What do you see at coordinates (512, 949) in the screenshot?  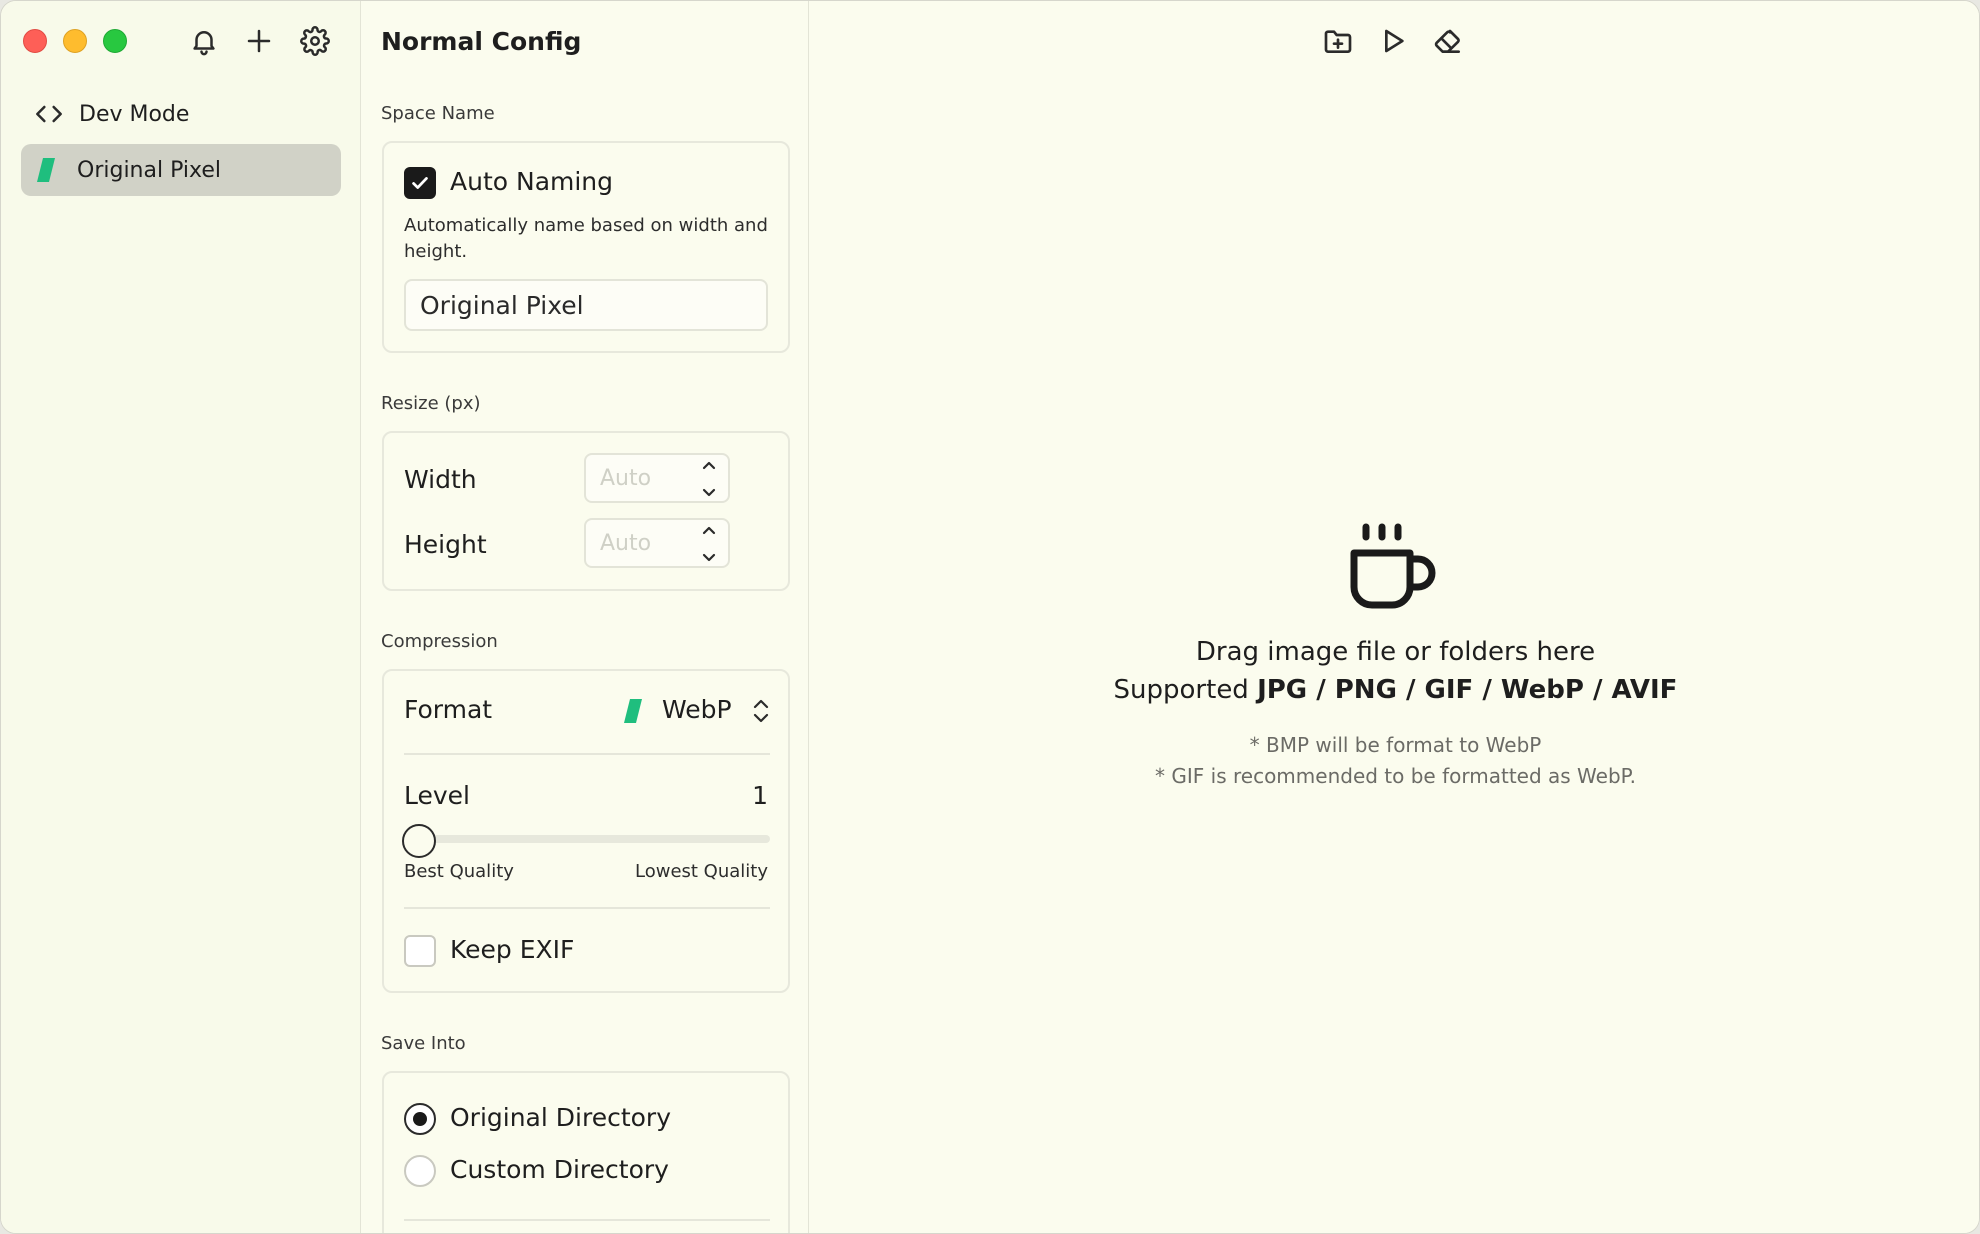 I see `keep-exif-label: Keep EXIF` at bounding box center [512, 949].